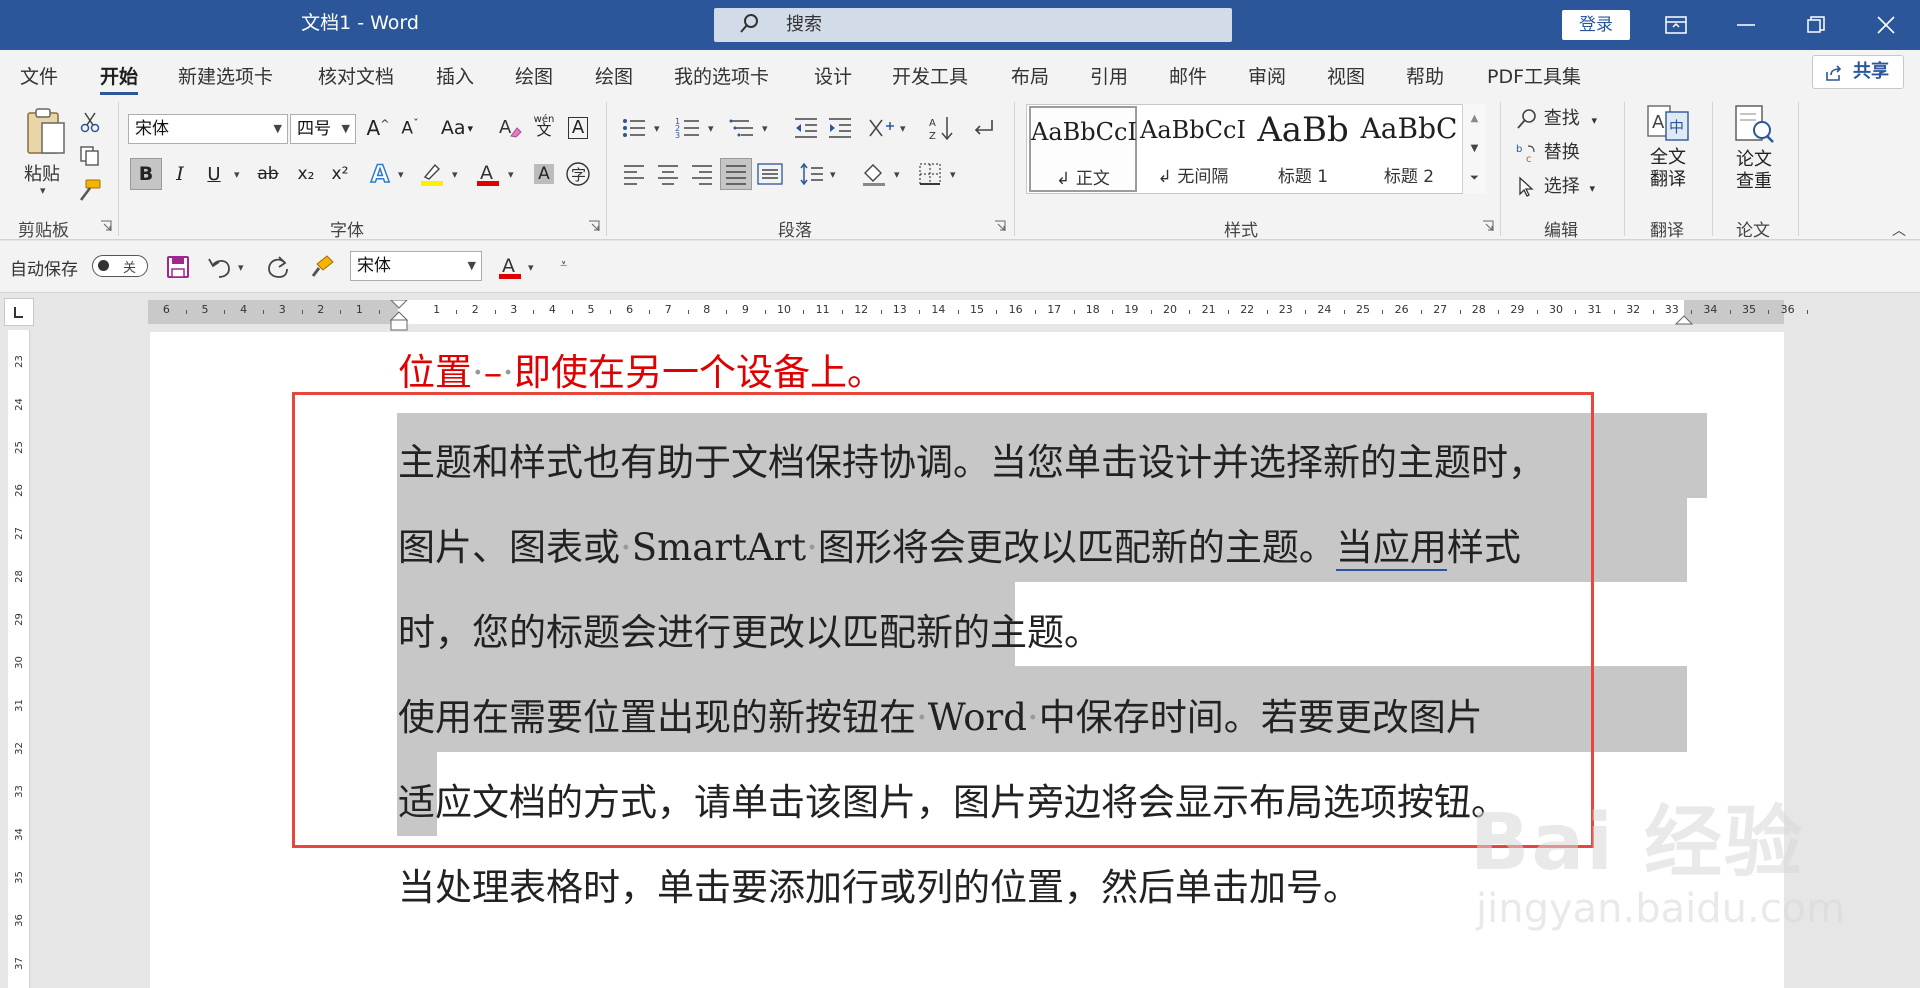 The width and height of the screenshot is (1920, 988). I want to click on strikethrough-button: ab, so click(268, 174).